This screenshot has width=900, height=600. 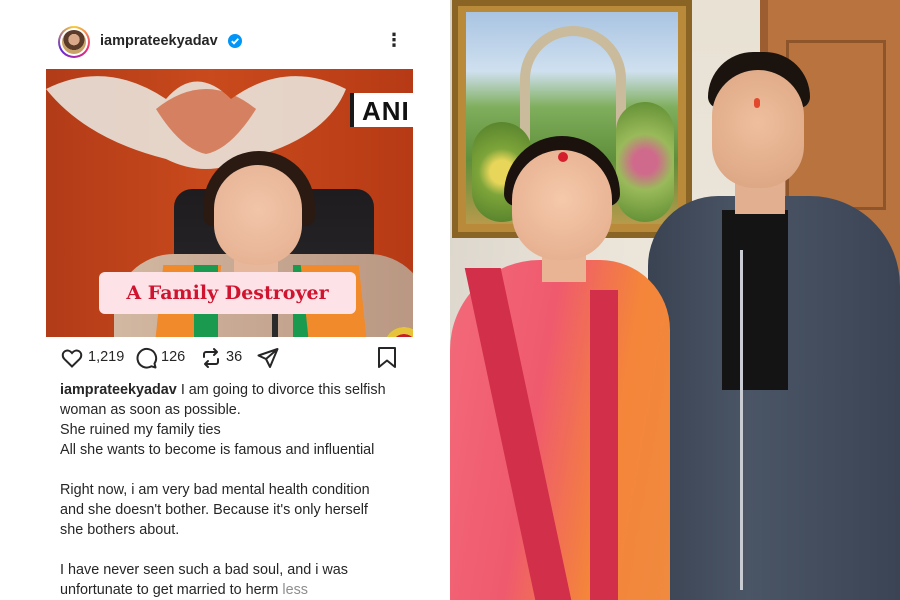 I want to click on caption-line: she bothers about., so click(x=120, y=530).